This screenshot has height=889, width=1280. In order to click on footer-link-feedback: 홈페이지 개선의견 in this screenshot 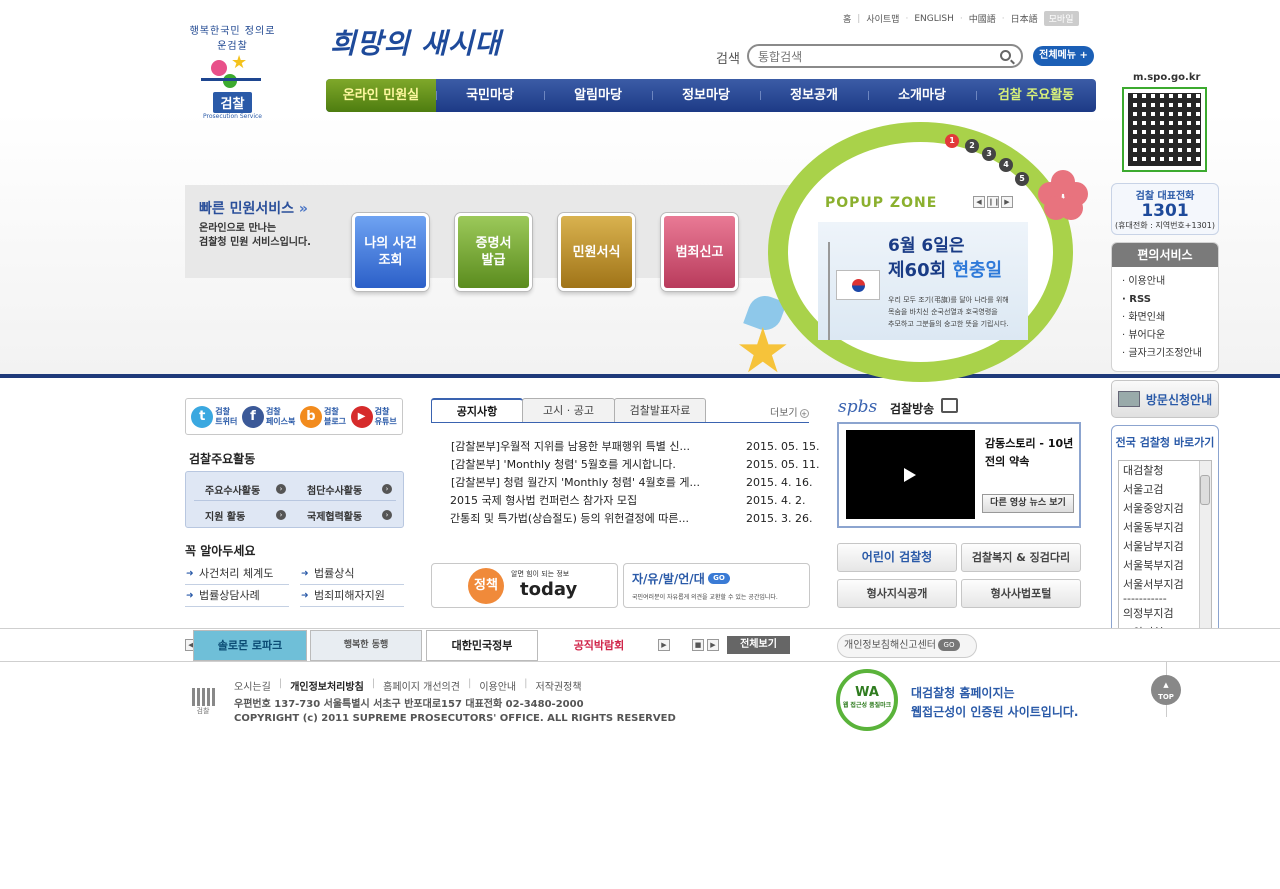, I will do `click(421, 685)`.